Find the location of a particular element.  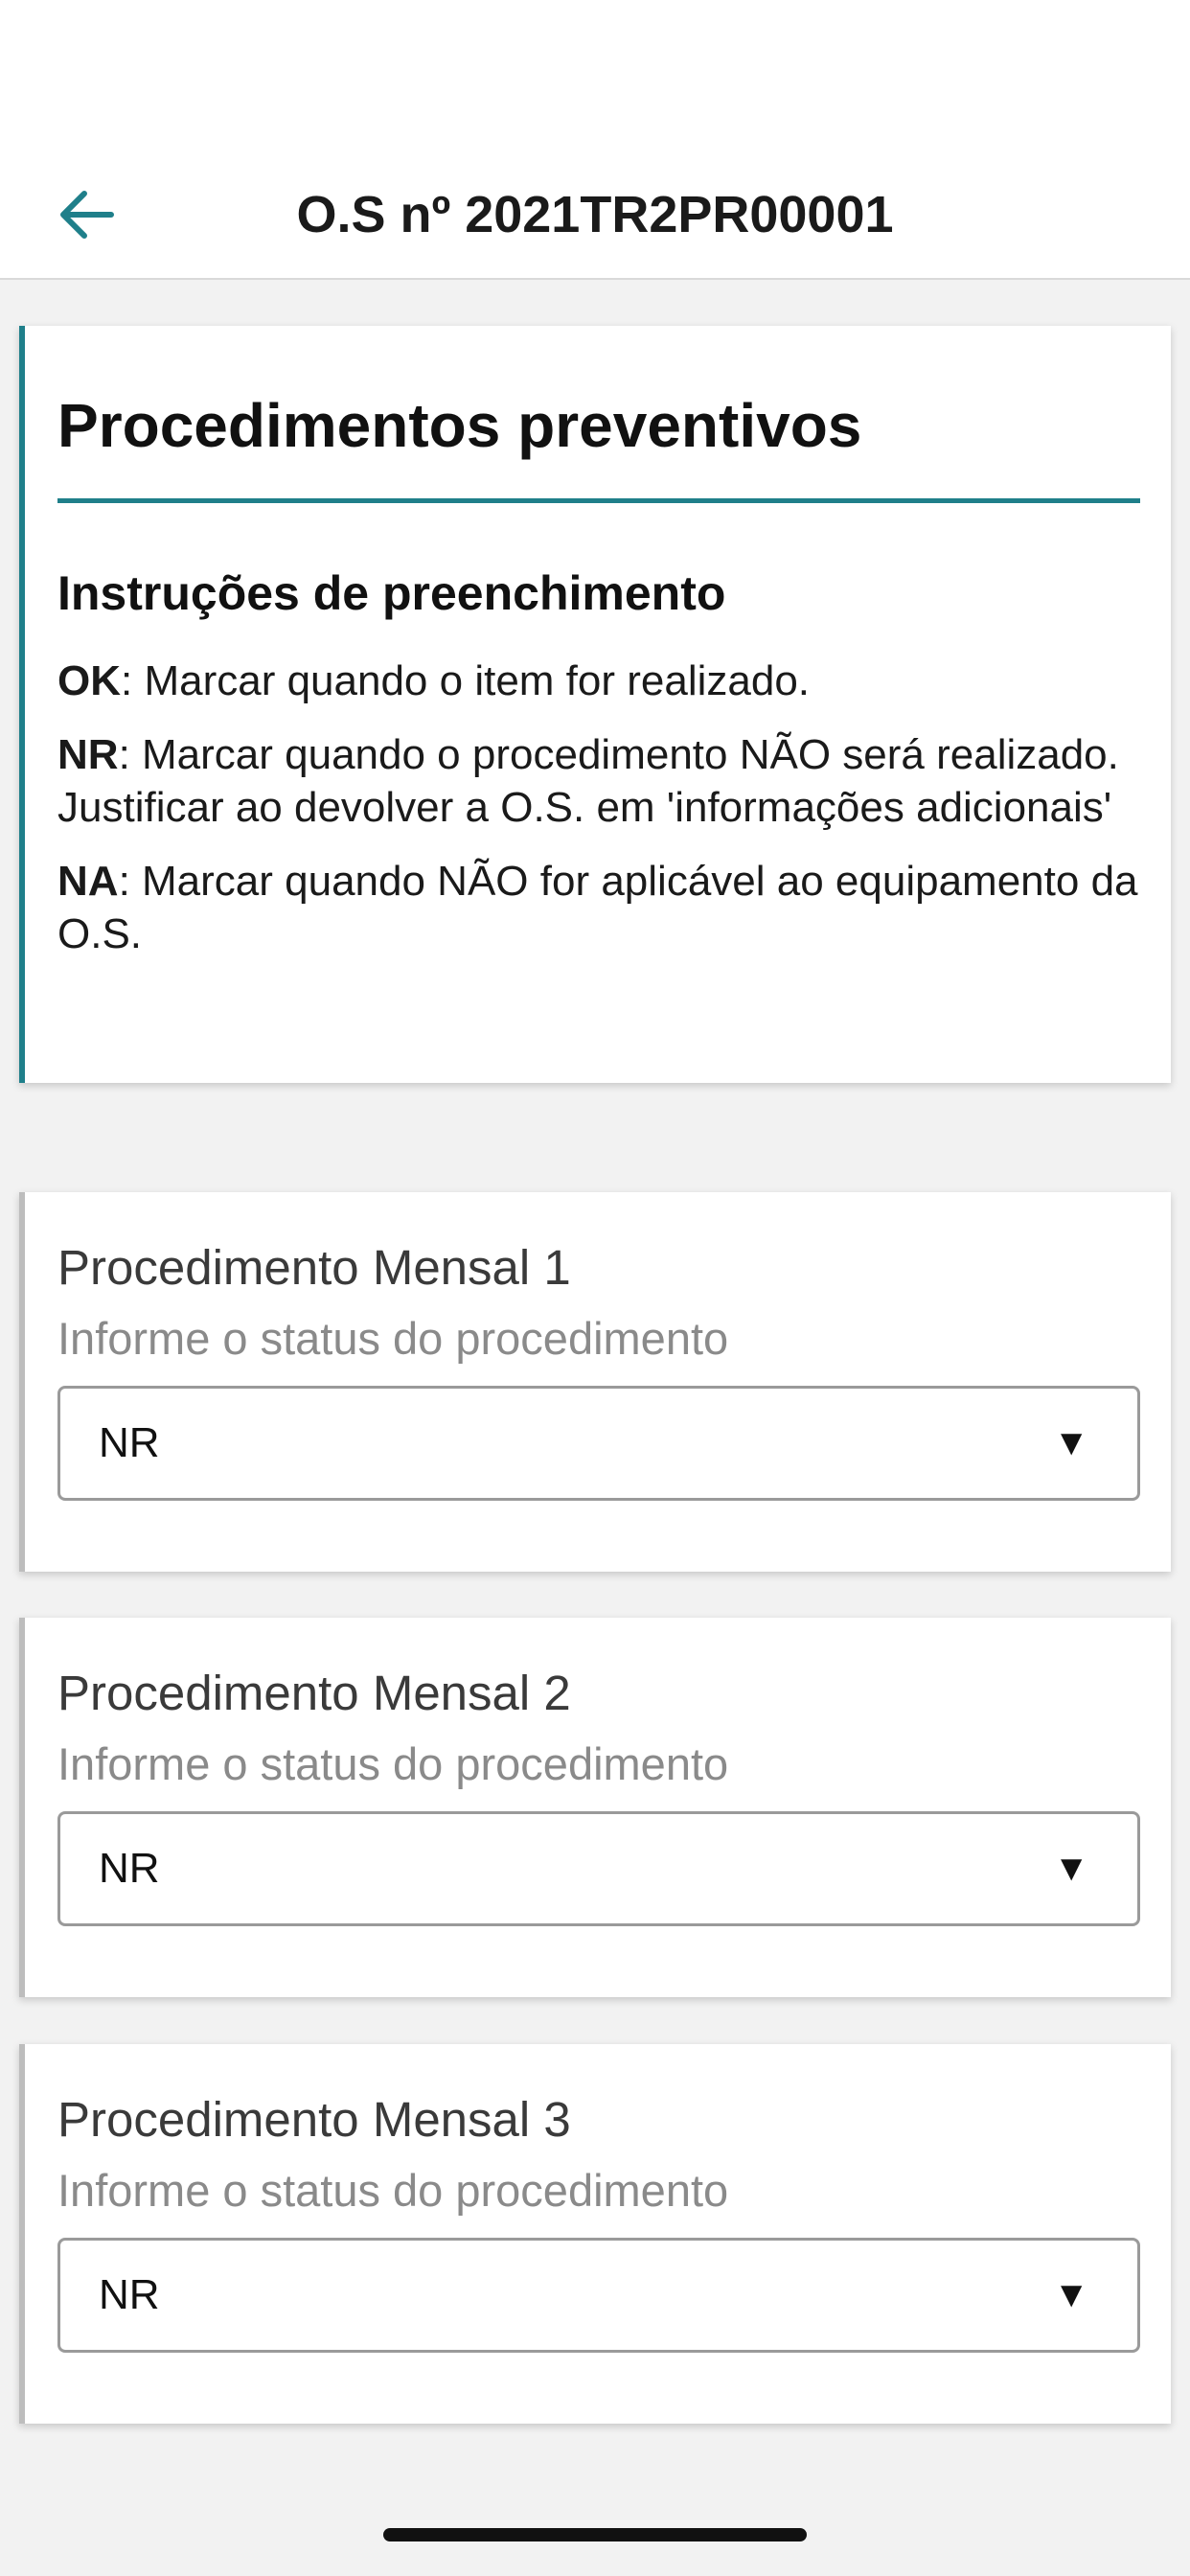

instruction-code: NR is located at coordinates (88, 754).